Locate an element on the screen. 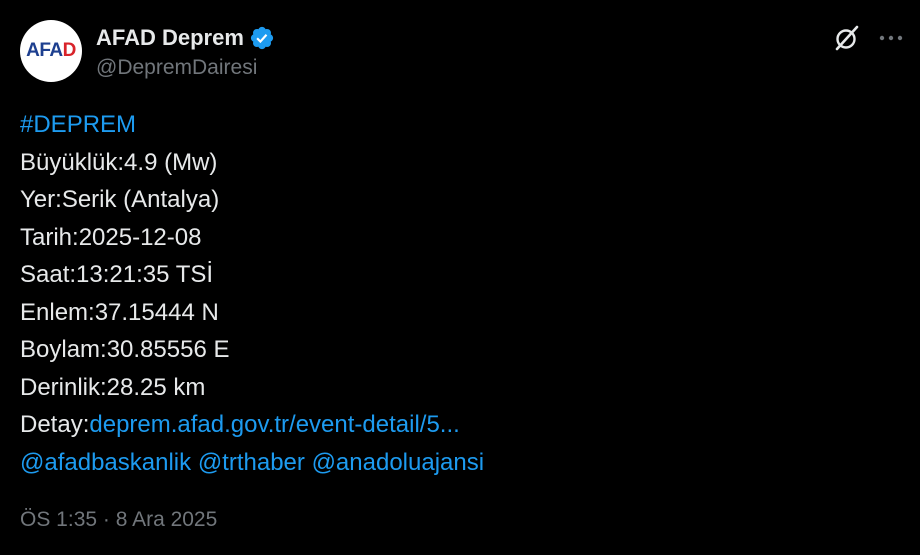 The width and height of the screenshot is (920, 555). magnitude-line: Büyüklük:4.9 (Mw) is located at coordinates (119, 162).